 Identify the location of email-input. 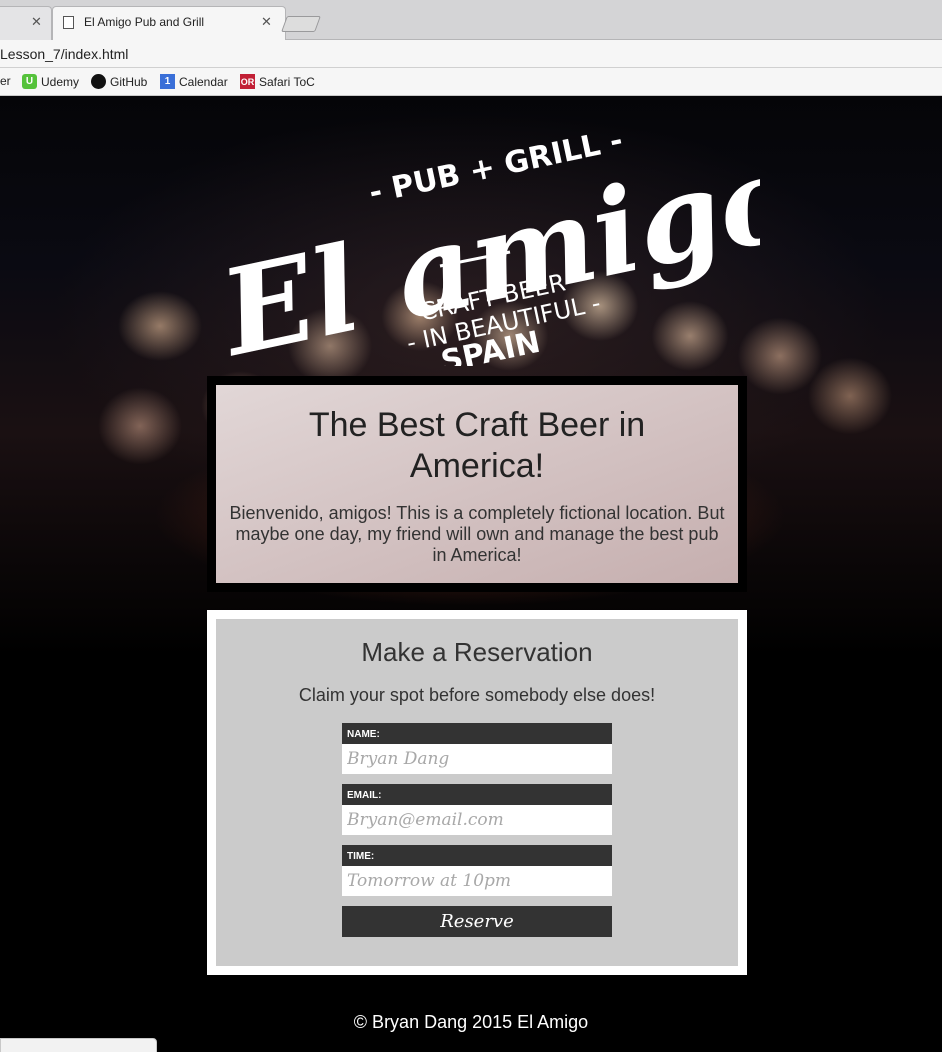
(477, 820).